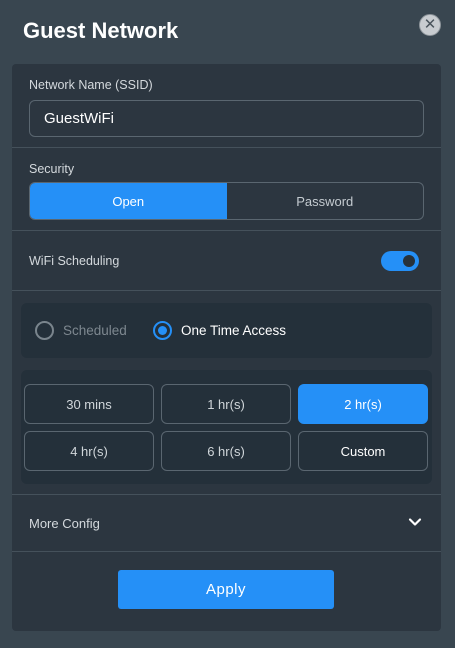  I want to click on radio-one-time-access-label: One Time Access, so click(234, 330).